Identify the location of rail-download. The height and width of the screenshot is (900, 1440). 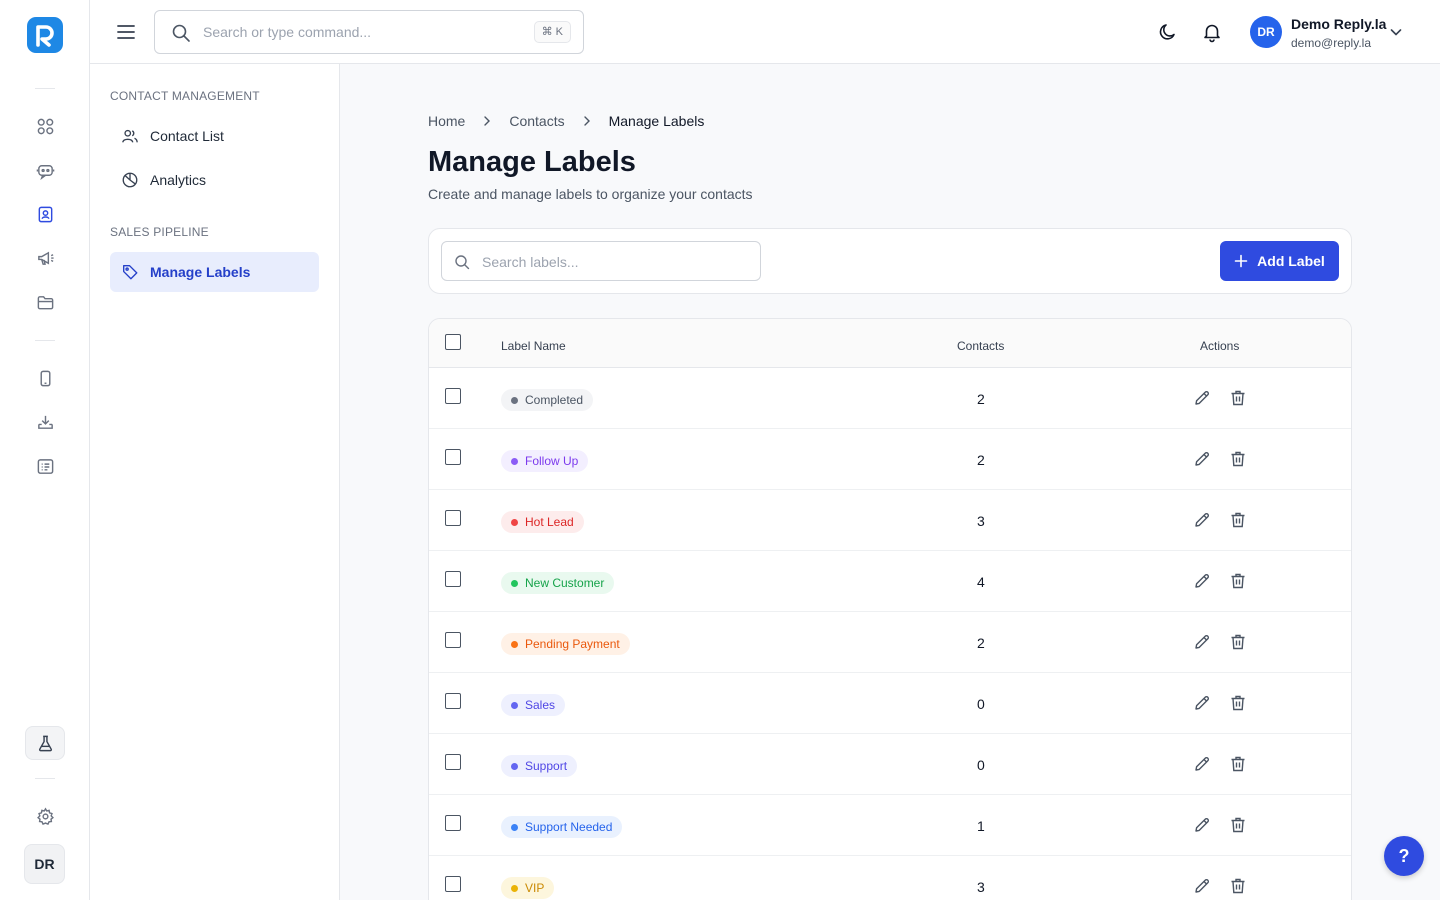
(45, 422).